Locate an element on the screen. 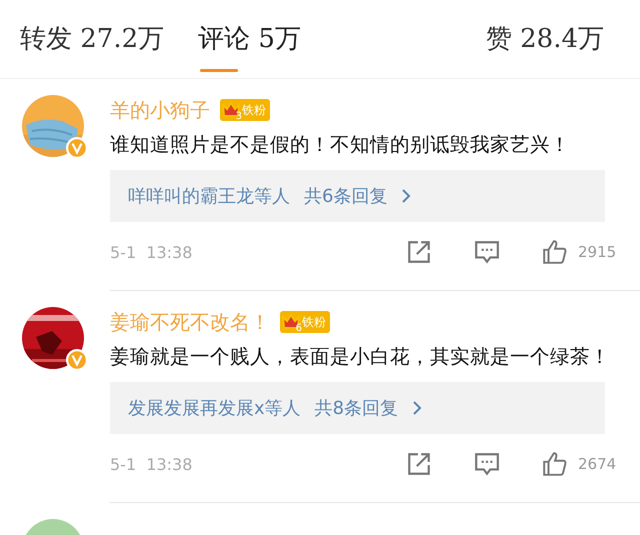  replies-panel: 咩咩叫的霸王龙等人 共6条回复 is located at coordinates (357, 196).